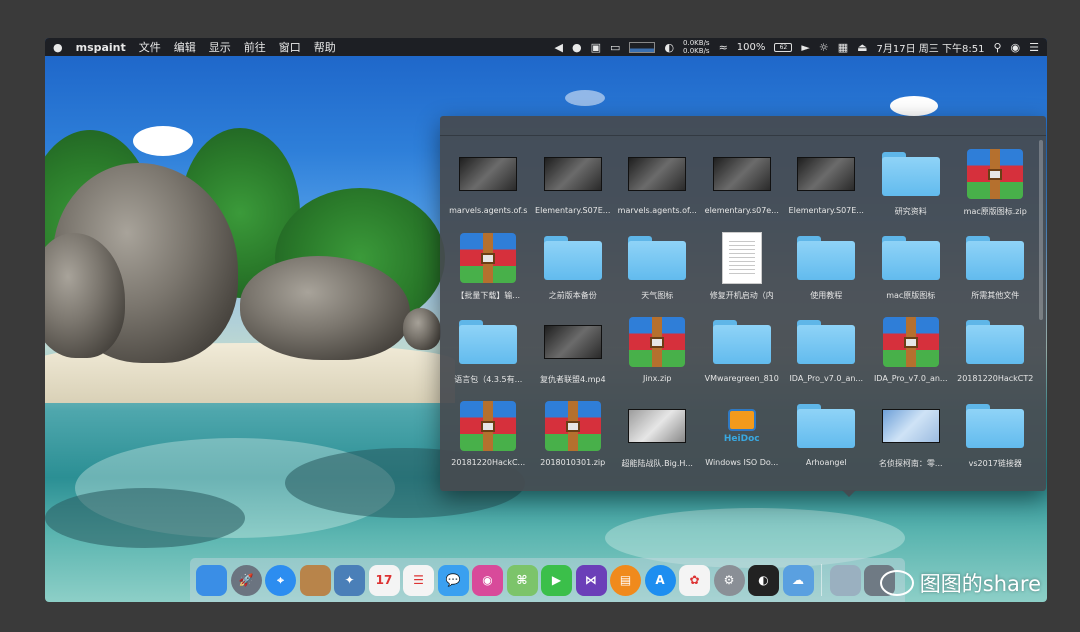  Describe the element at coordinates (783, 47) in the screenshot. I see `battery-icon: 62` at that location.